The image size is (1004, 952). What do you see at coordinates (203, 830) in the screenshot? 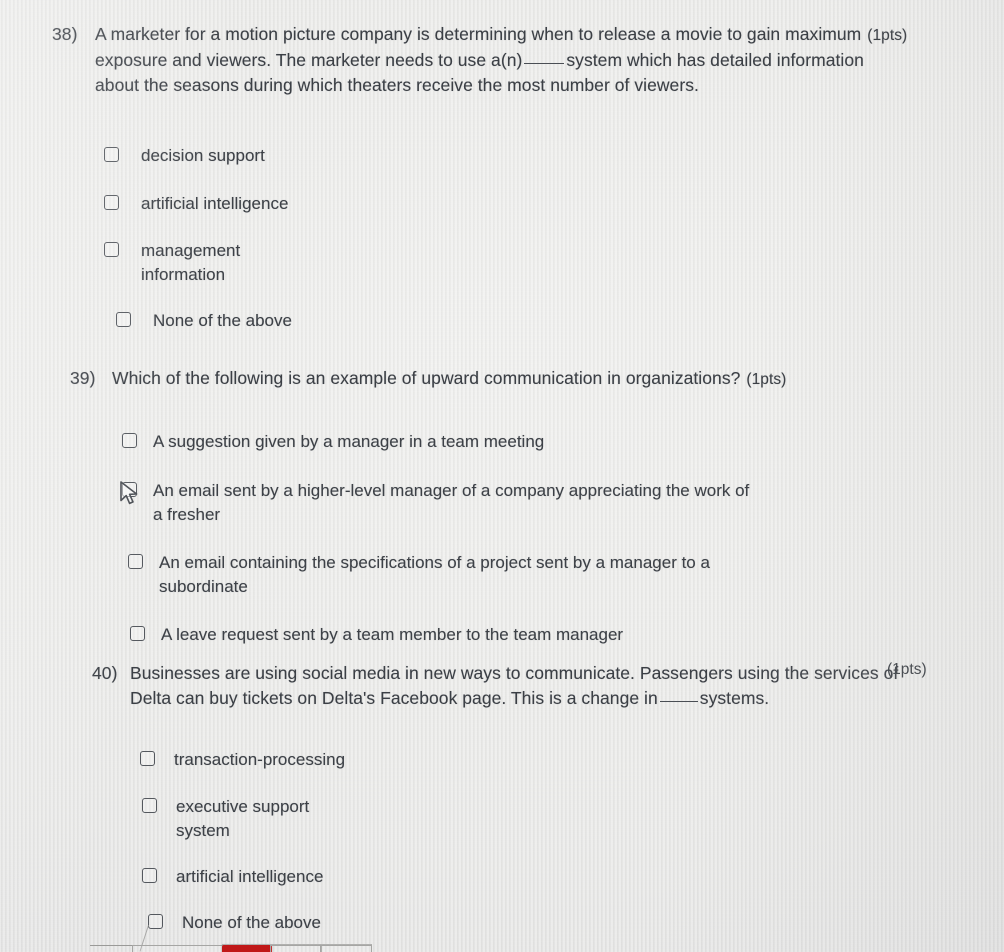
I see `question-40-option-2-line2: system` at bounding box center [203, 830].